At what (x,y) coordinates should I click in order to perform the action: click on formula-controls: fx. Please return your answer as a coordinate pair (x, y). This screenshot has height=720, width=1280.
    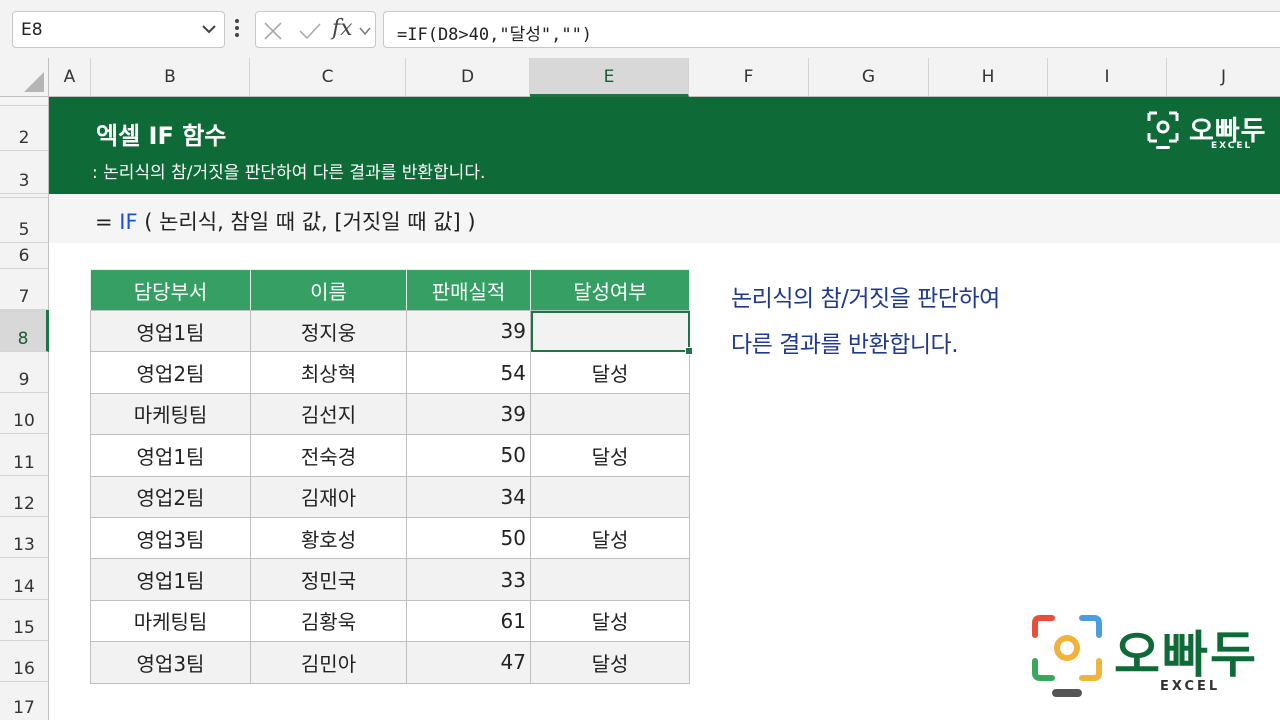
    Looking at the image, I should click on (315, 29).